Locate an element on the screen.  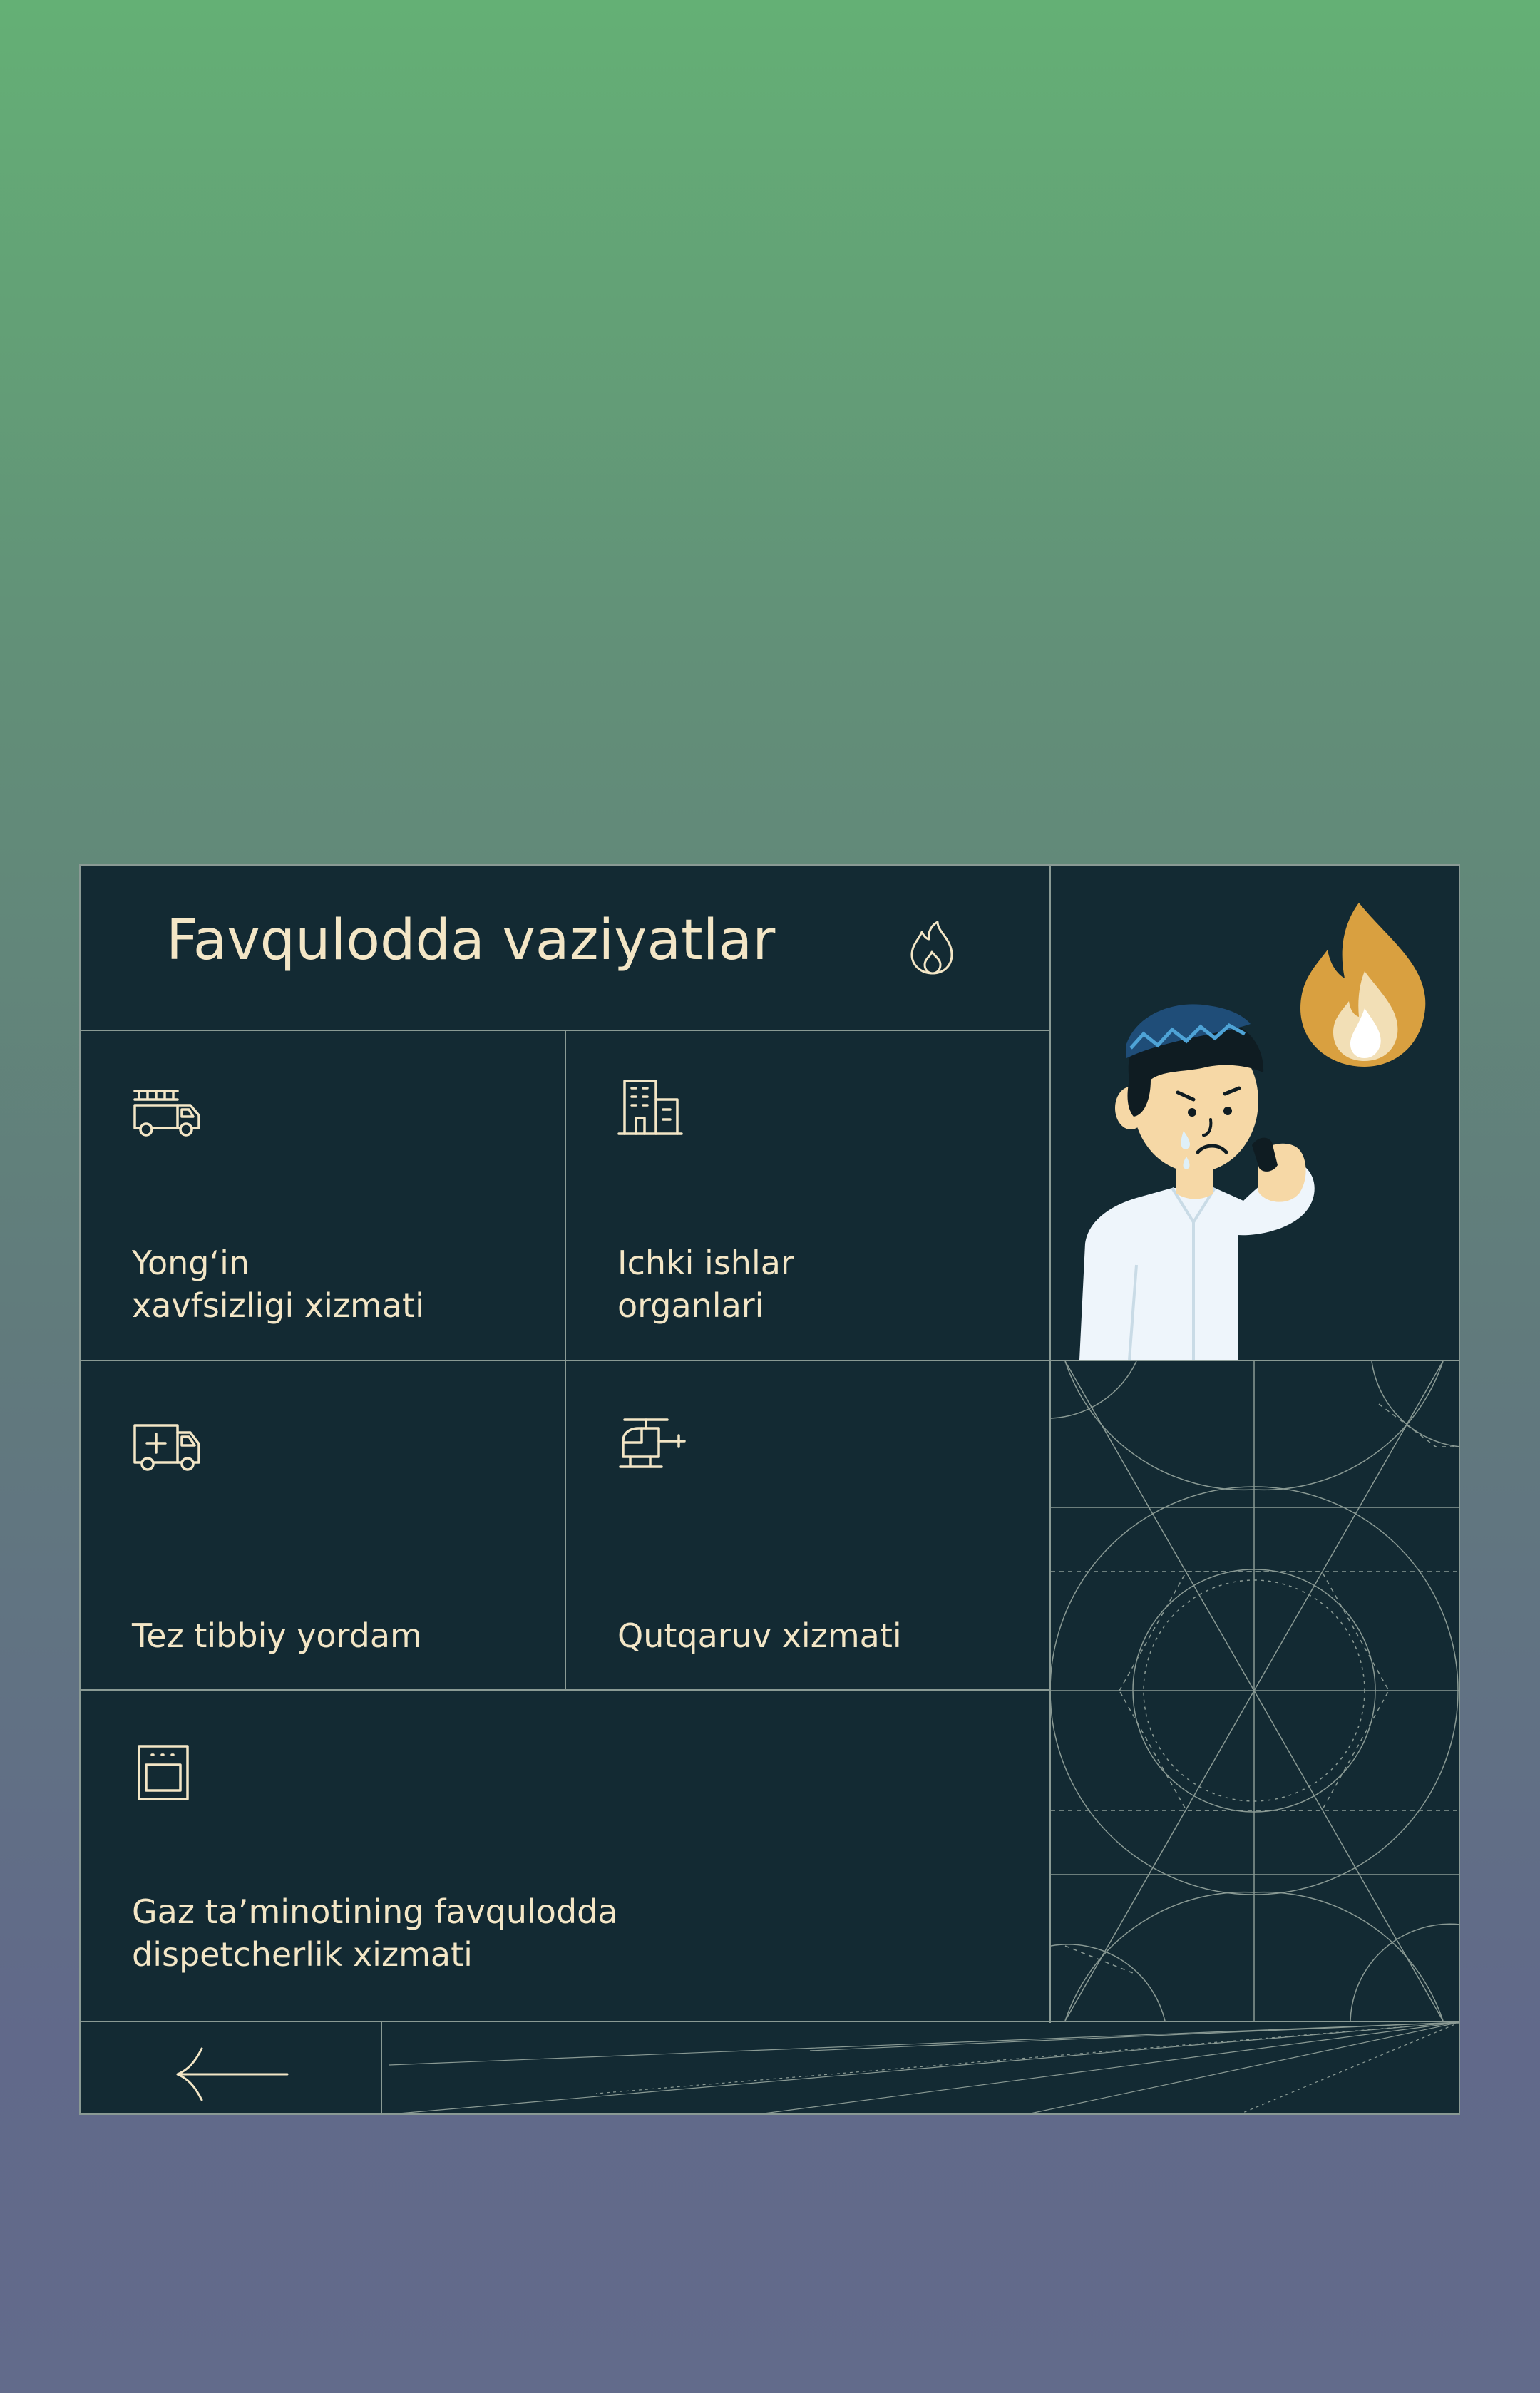
page-title: Favqulodda vaziyatlar is located at coordinates (471, 941).